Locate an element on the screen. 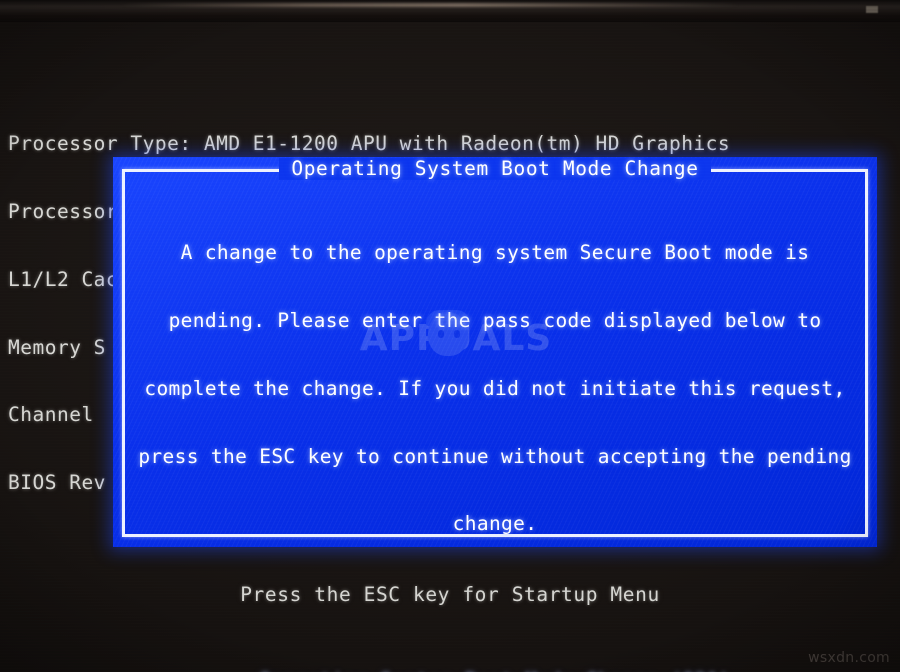 The height and width of the screenshot is (672, 900). site-watermark: wsxdn.com is located at coordinates (849, 658).